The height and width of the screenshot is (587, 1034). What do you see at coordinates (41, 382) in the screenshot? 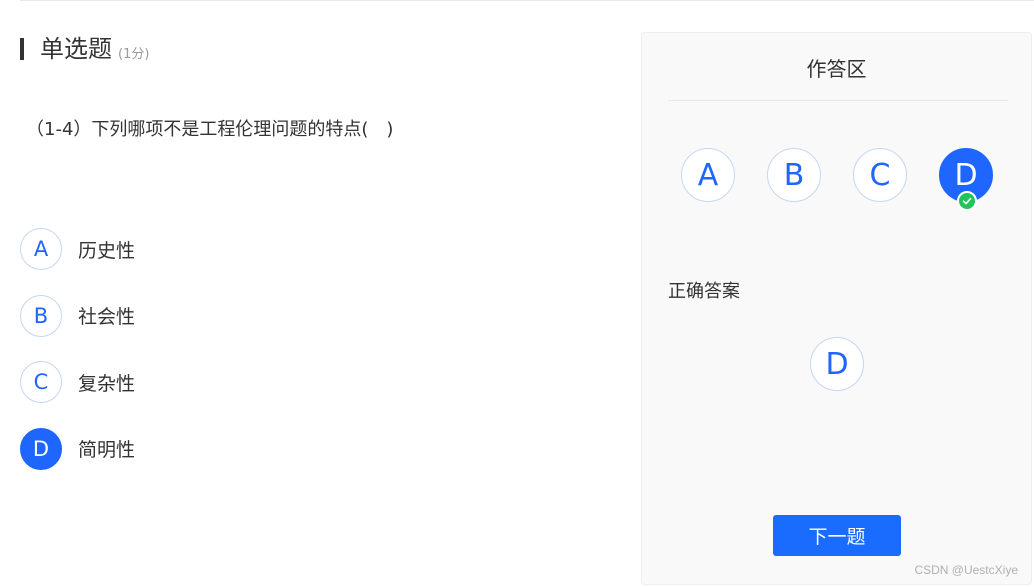
I see `option-c-letter: C` at bounding box center [41, 382].